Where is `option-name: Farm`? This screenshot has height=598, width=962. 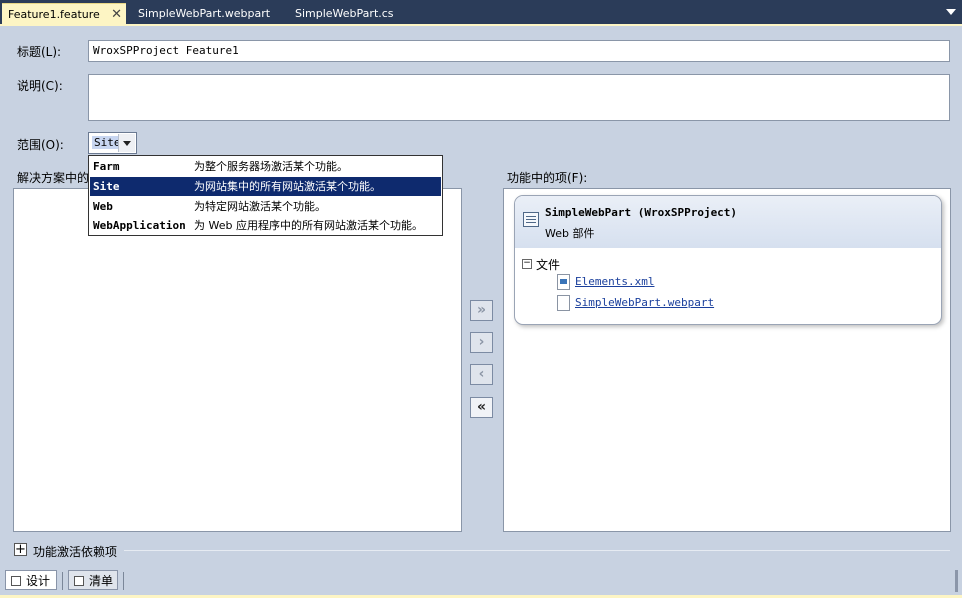 option-name: Farm is located at coordinates (106, 166).